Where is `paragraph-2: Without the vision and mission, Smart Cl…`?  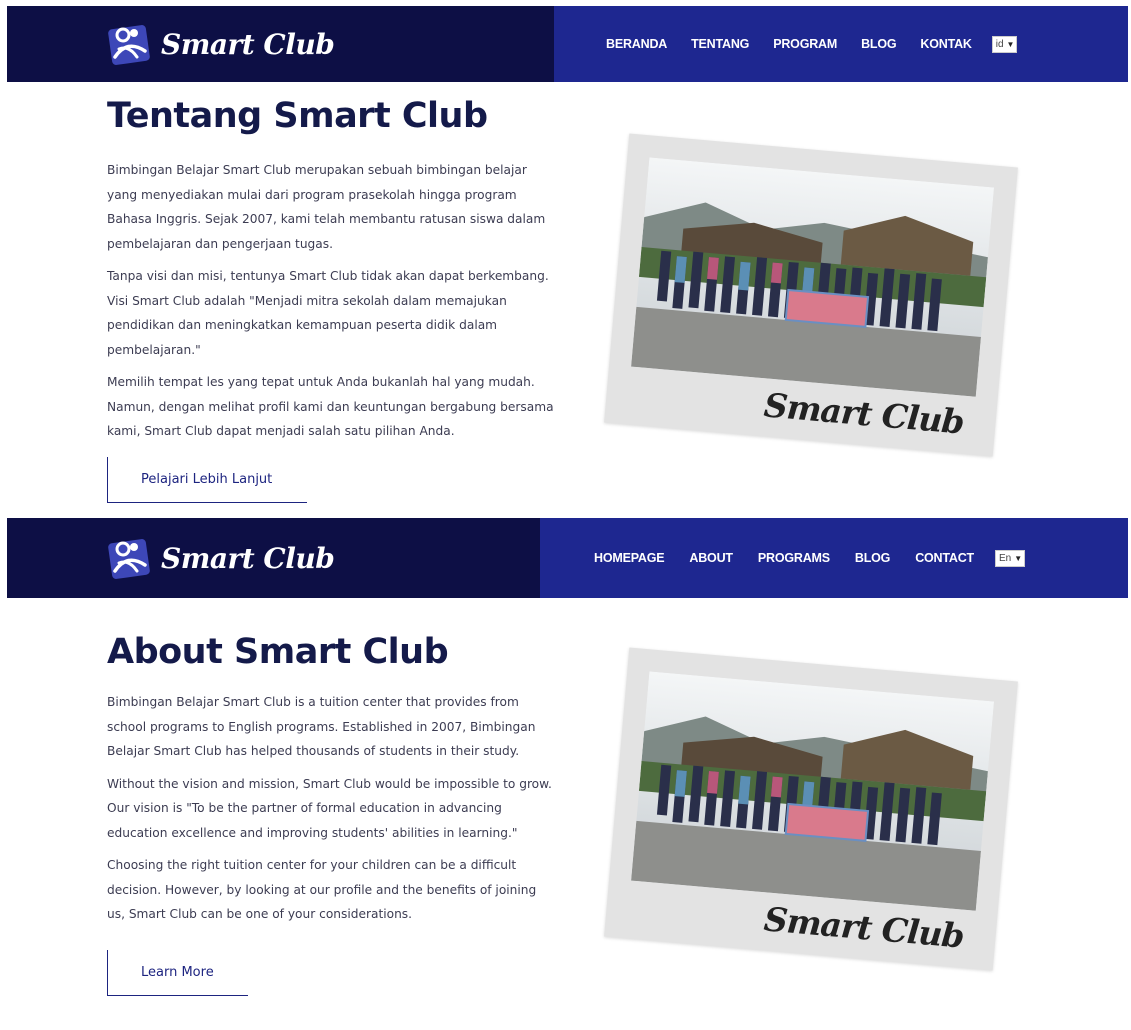 paragraph-2: Without the vision and mission, Smart Cl… is located at coordinates (329, 808).